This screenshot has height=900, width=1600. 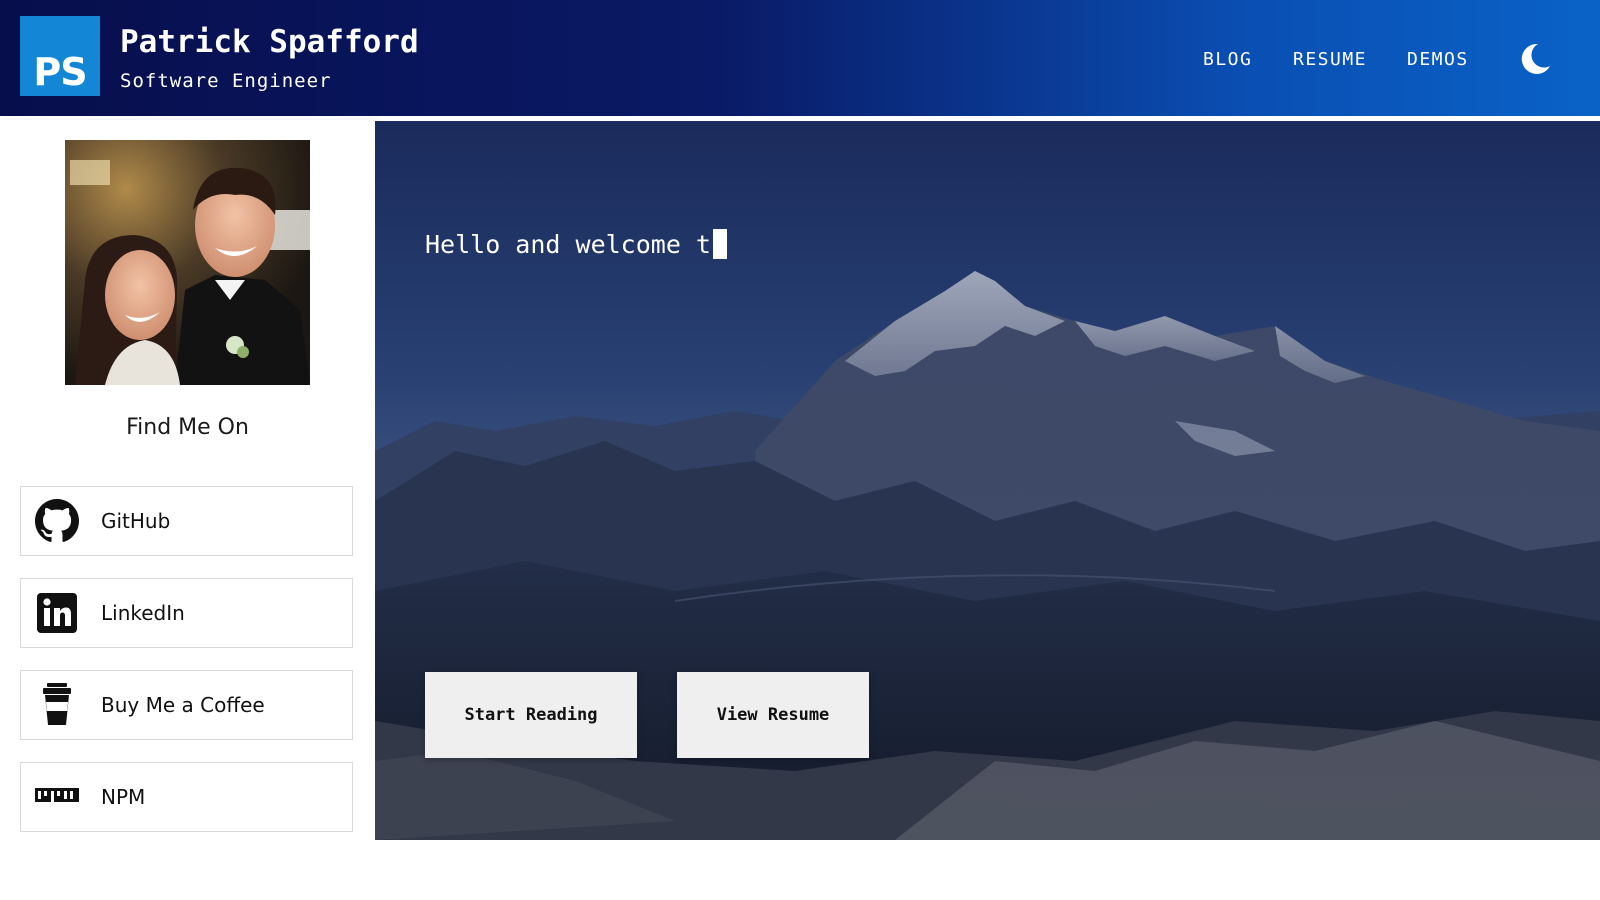 What do you see at coordinates (269, 42) in the screenshot?
I see `site-title: Patrick Spafford` at bounding box center [269, 42].